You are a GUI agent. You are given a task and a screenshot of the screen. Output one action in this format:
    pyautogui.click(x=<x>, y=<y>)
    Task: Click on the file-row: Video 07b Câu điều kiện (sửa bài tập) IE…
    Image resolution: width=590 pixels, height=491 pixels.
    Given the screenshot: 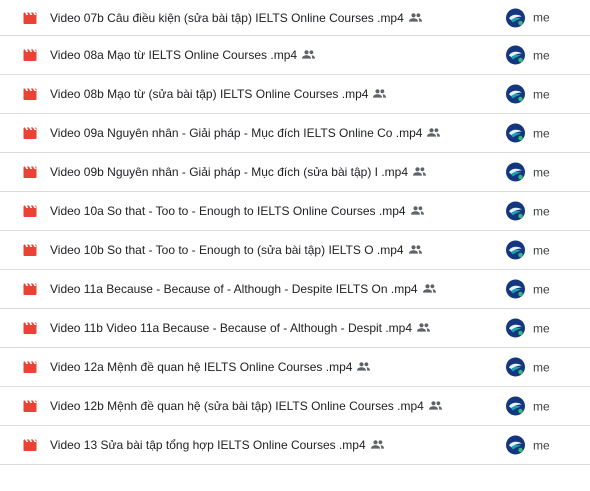 What is the action you would take?
    pyautogui.click(x=295, y=18)
    